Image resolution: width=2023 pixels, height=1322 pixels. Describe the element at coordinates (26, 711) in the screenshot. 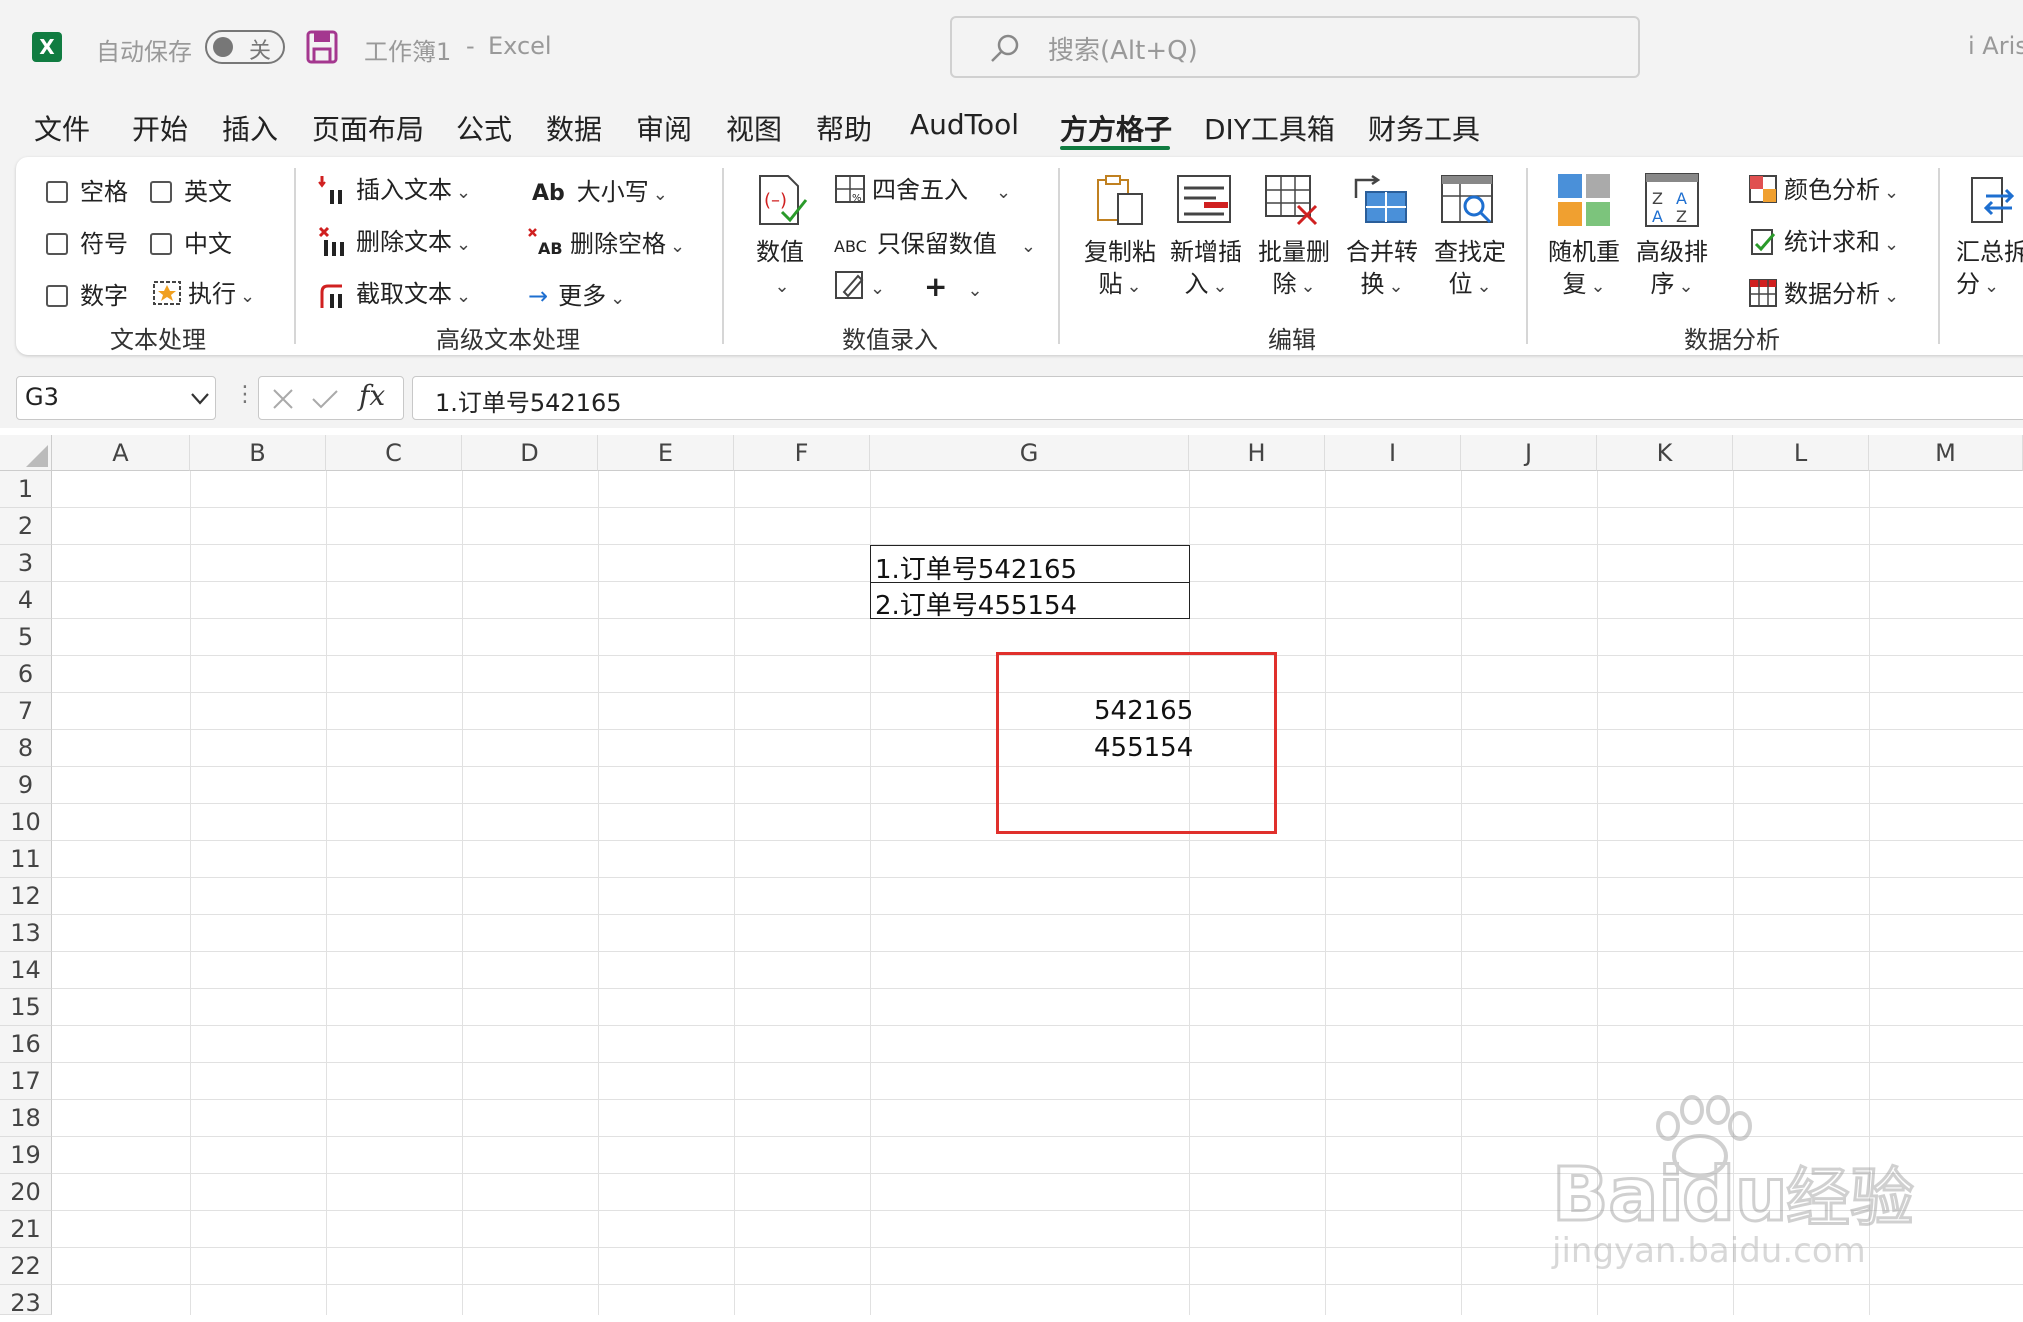

I see `row-header-7: 7` at that location.